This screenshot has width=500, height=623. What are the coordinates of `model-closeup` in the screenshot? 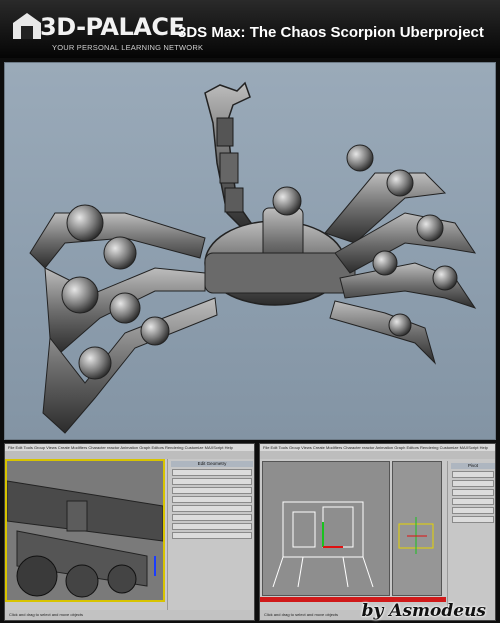 It's located at (85, 530).